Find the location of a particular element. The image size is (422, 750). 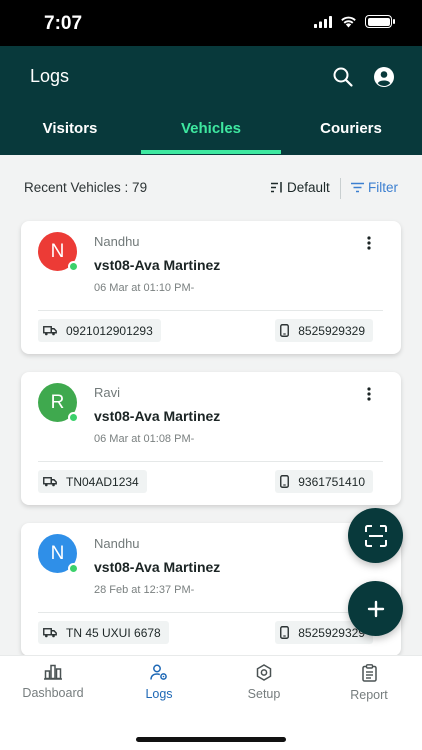

tab-couriers: Couriers is located at coordinates (351, 128).